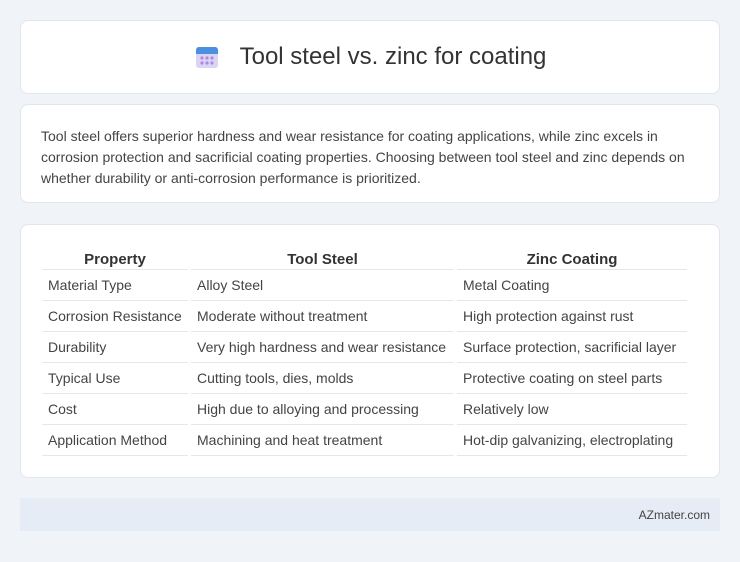 This screenshot has height=562, width=740. What do you see at coordinates (115, 316) in the screenshot?
I see `table-cell: Corrosion Resistance` at bounding box center [115, 316].